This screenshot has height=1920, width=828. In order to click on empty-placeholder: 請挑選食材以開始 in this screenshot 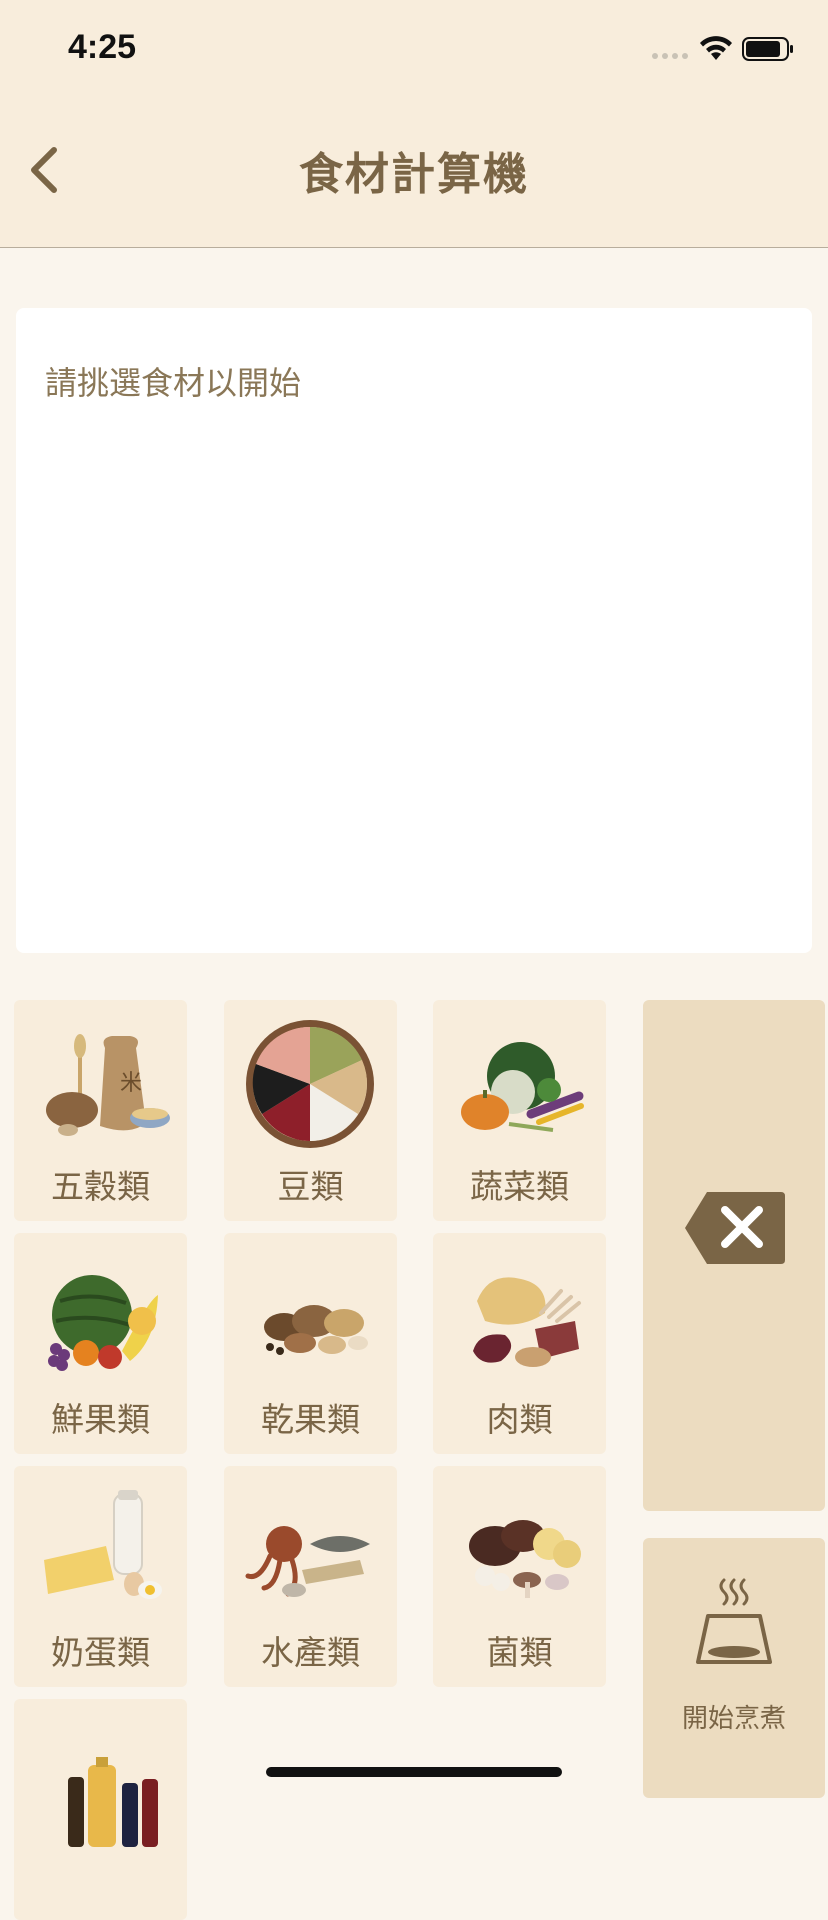, I will do `click(173, 383)`.